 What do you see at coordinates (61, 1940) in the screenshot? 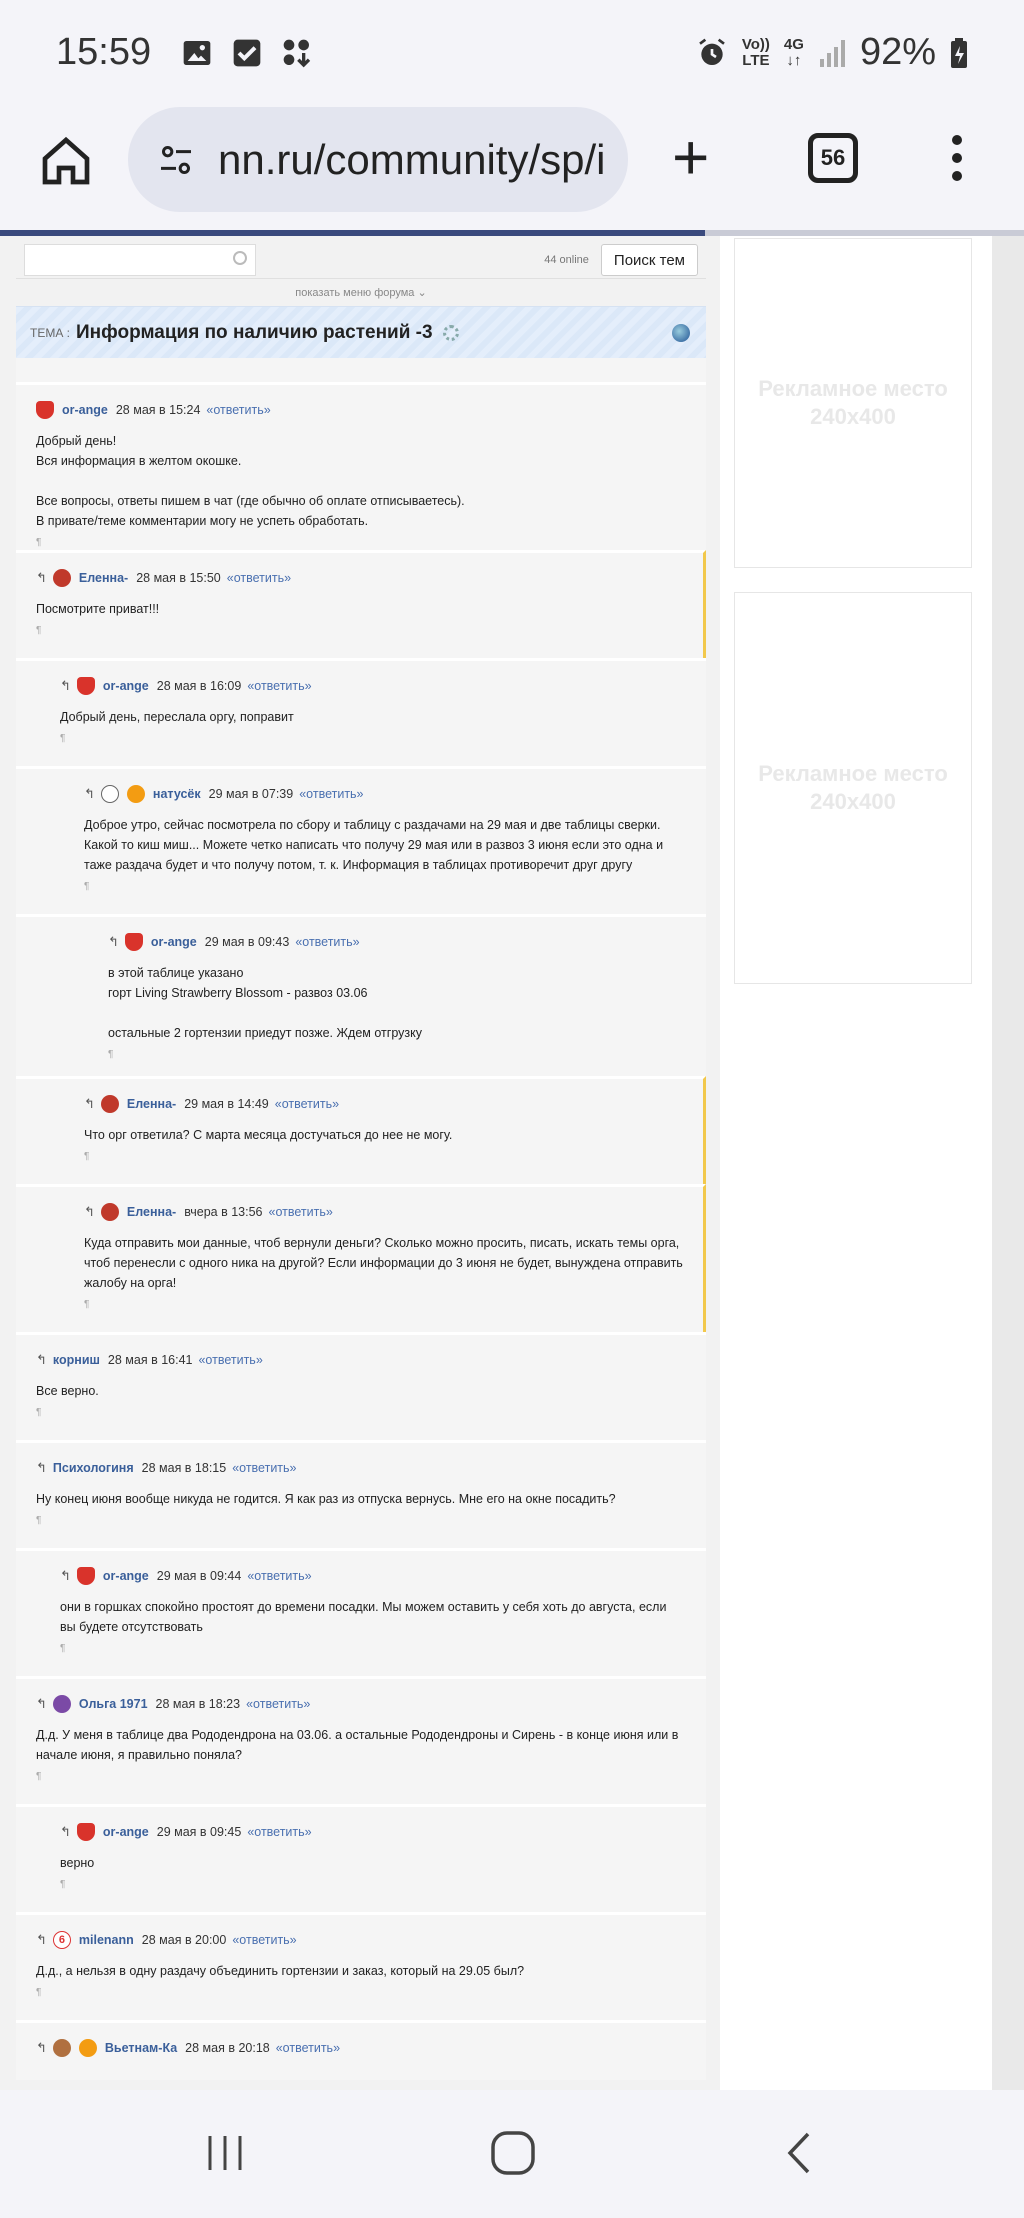
I see `avatar: 6` at bounding box center [61, 1940].